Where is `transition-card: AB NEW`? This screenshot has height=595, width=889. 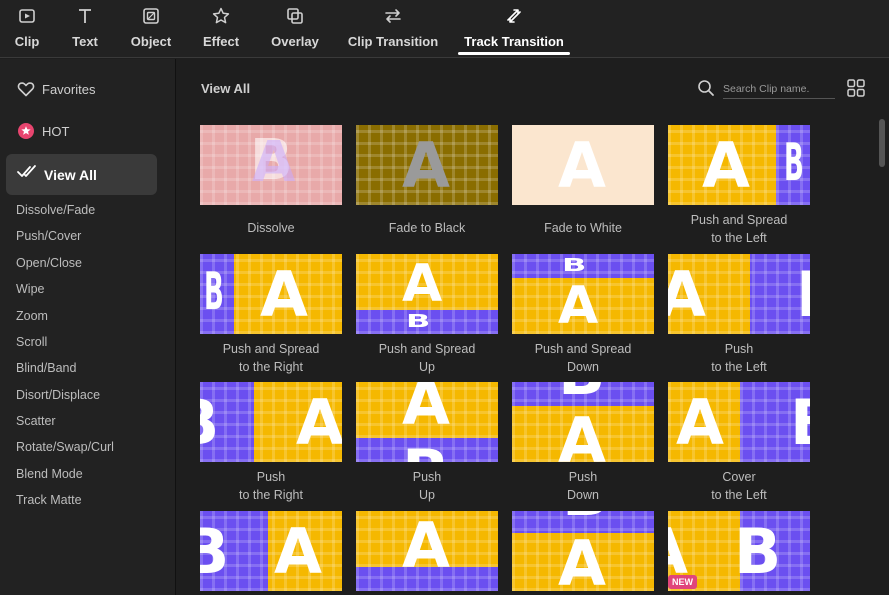
transition-card: AB NEW is located at coordinates (739, 551).